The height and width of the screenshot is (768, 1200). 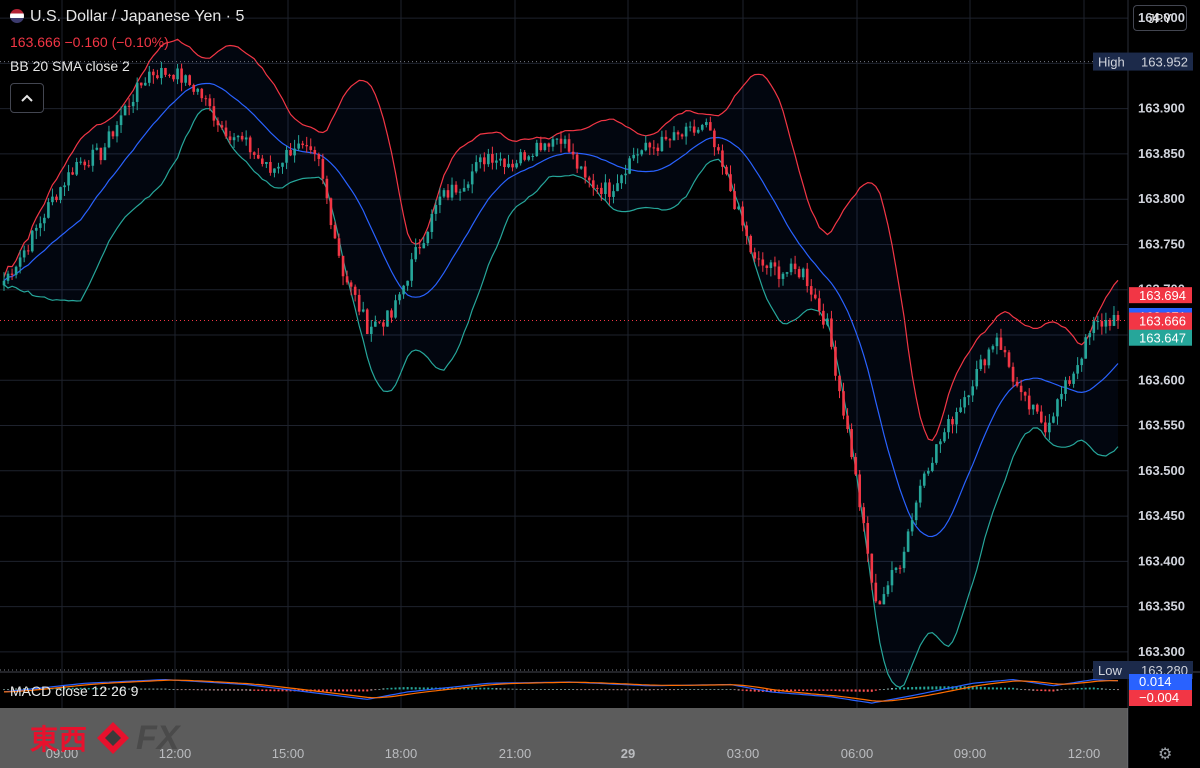 What do you see at coordinates (127, 17) in the screenshot?
I see `symbol-title: U.S. Dollar / Japanese Yen · 5` at bounding box center [127, 17].